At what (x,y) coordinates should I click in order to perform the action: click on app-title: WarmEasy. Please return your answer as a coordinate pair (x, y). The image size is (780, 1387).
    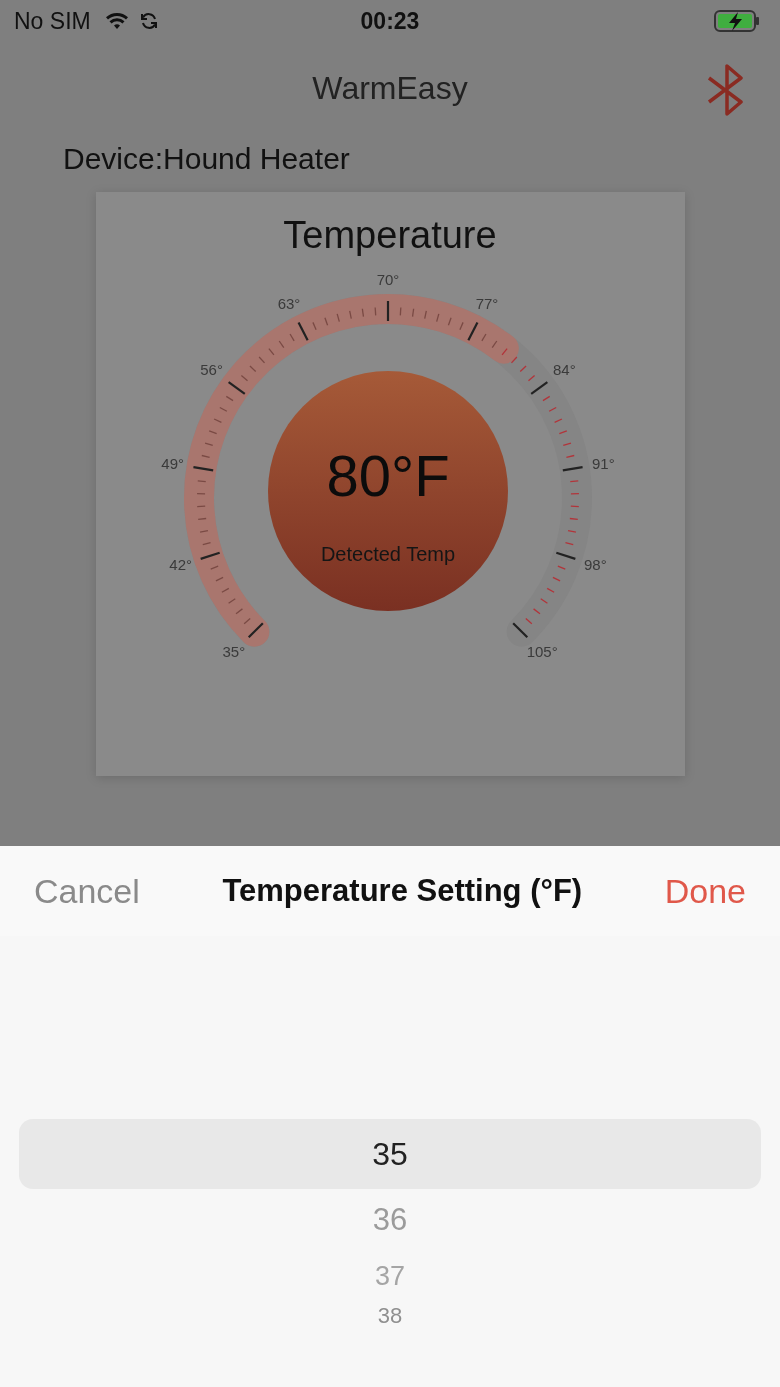
    Looking at the image, I should click on (390, 88).